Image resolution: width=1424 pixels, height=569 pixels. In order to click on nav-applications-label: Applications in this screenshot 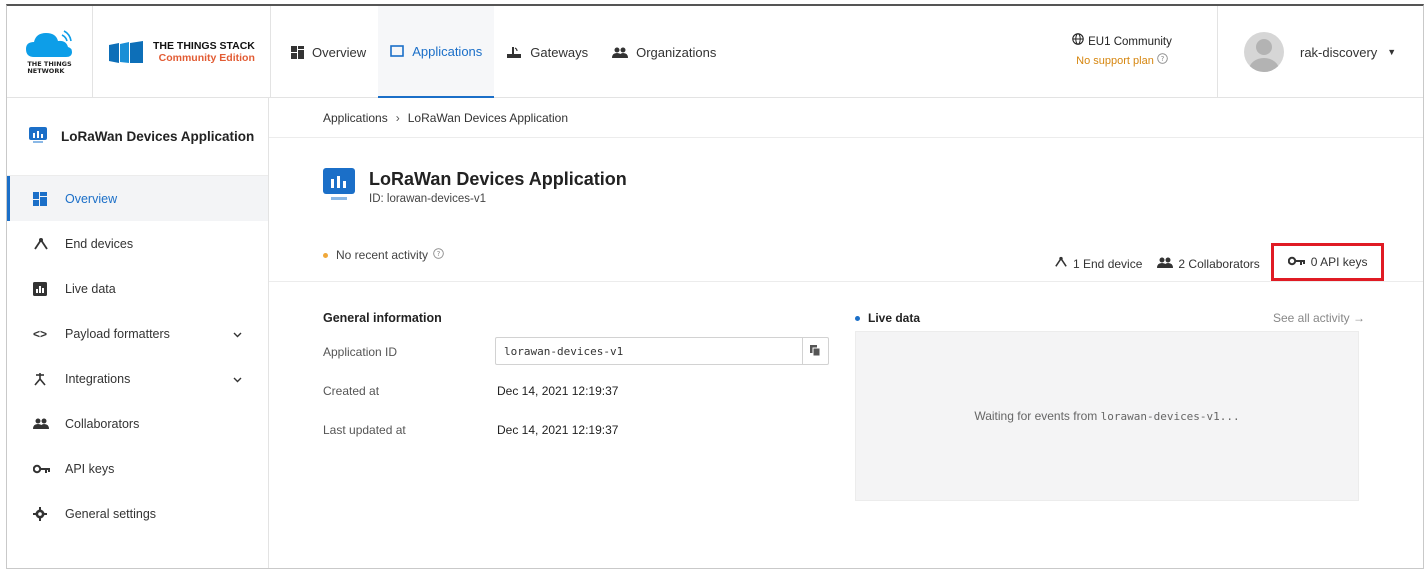, I will do `click(447, 51)`.